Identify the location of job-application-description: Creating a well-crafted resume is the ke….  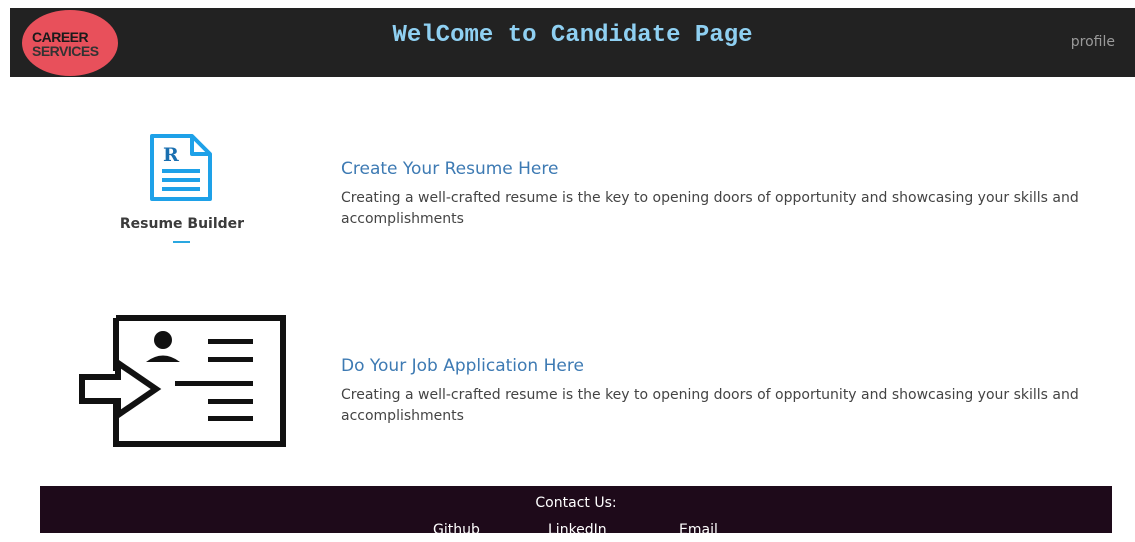
(710, 405).